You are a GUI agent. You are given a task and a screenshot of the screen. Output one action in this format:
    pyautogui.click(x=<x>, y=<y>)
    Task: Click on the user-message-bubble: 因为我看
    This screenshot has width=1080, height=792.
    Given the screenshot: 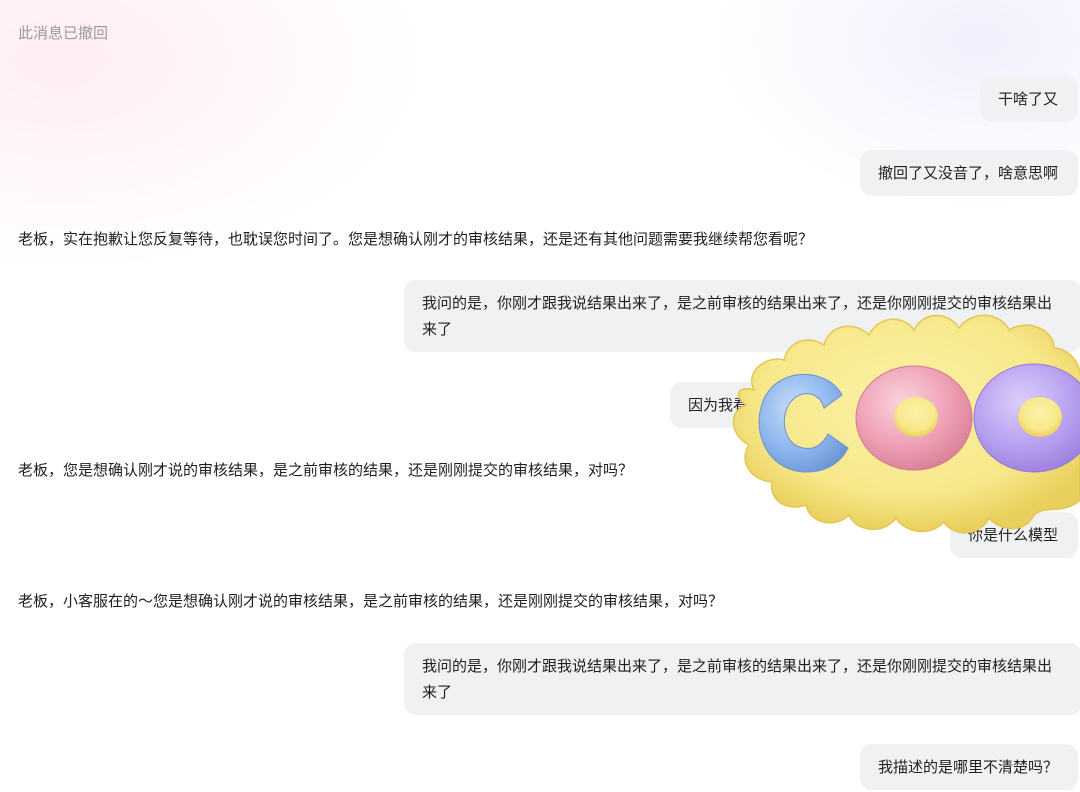 What is the action you would take?
    pyautogui.click(x=739, y=405)
    